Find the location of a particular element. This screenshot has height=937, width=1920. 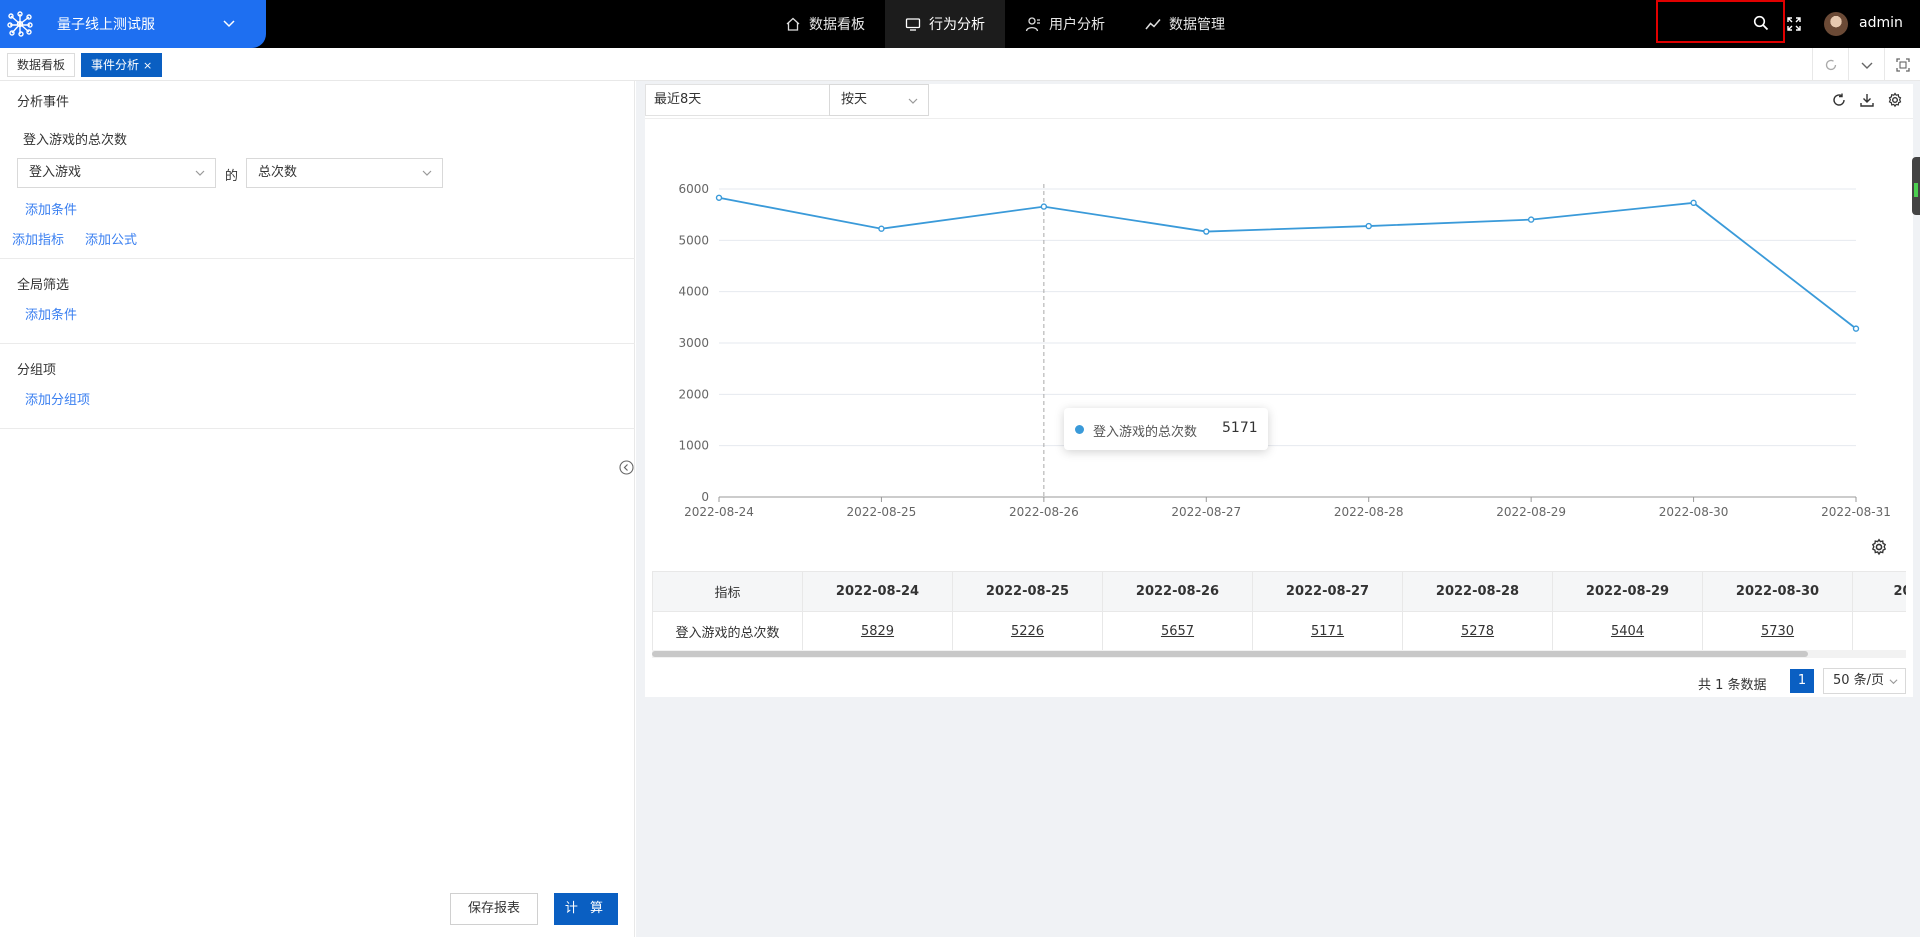

event-select: 登入游戏 is located at coordinates (116, 173).